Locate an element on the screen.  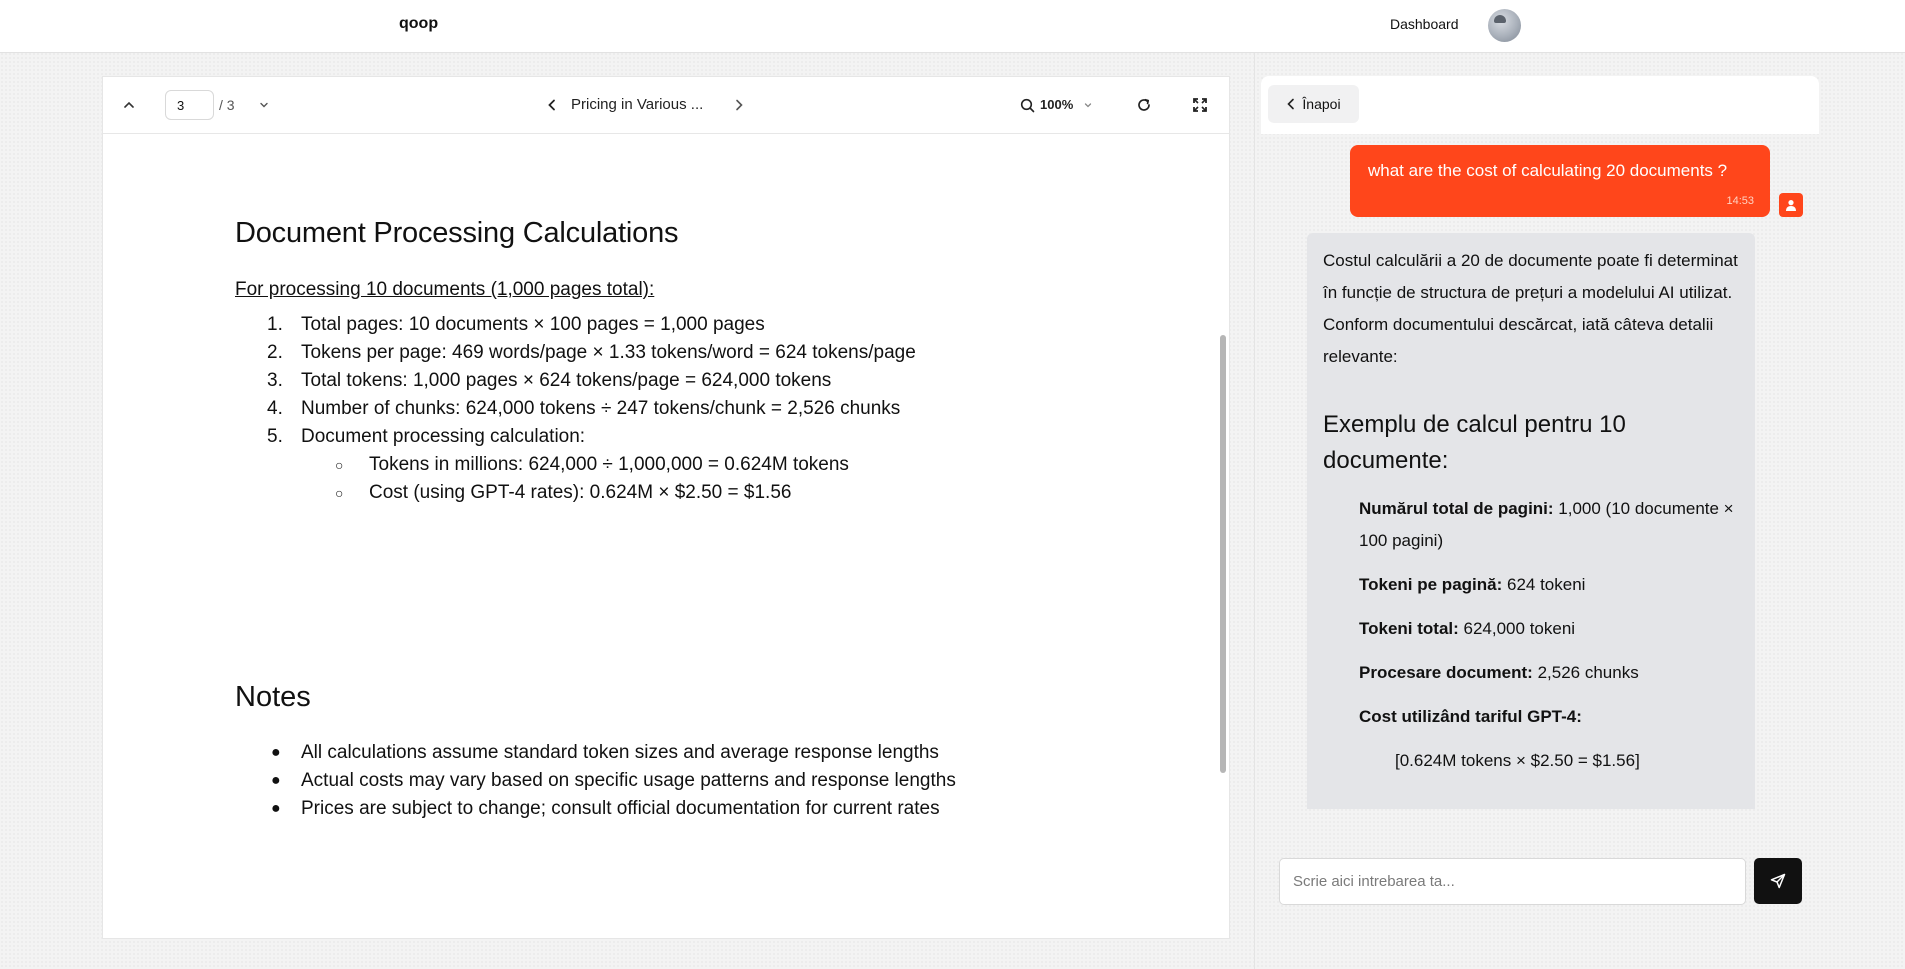
send-icon is located at coordinates (1778, 881).